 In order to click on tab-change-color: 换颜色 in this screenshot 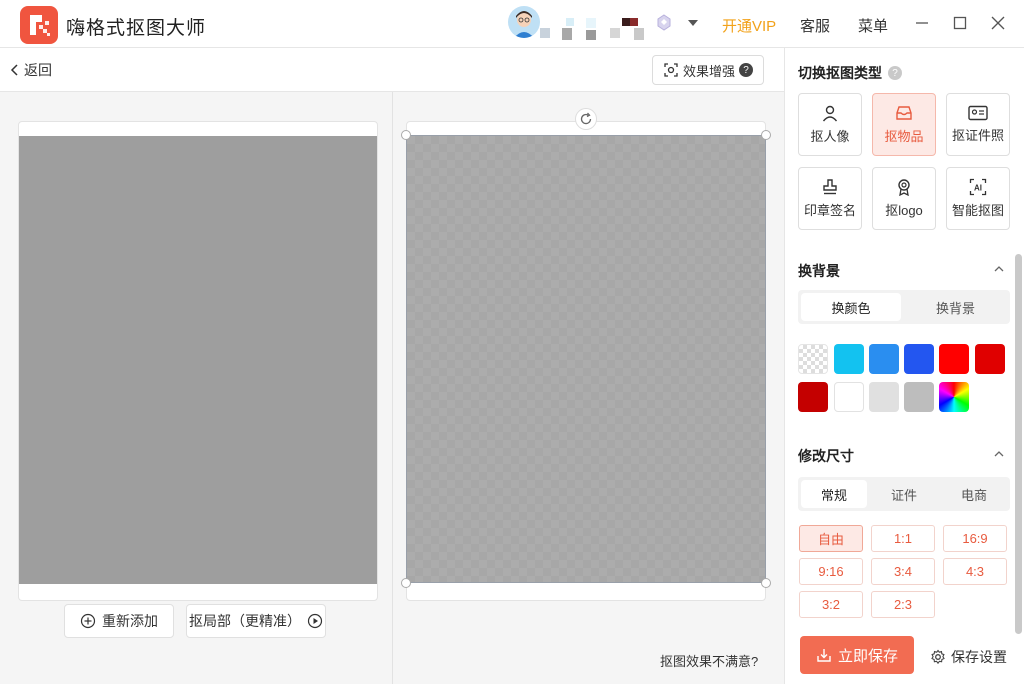, I will do `click(851, 307)`.